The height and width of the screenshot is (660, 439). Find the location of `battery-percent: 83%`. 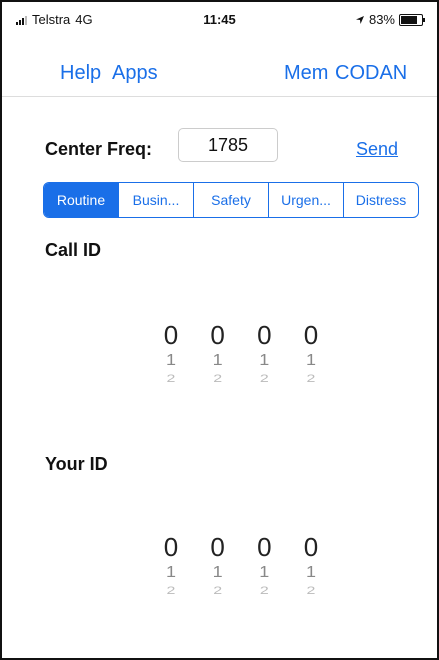

battery-percent: 83% is located at coordinates (381, 19).